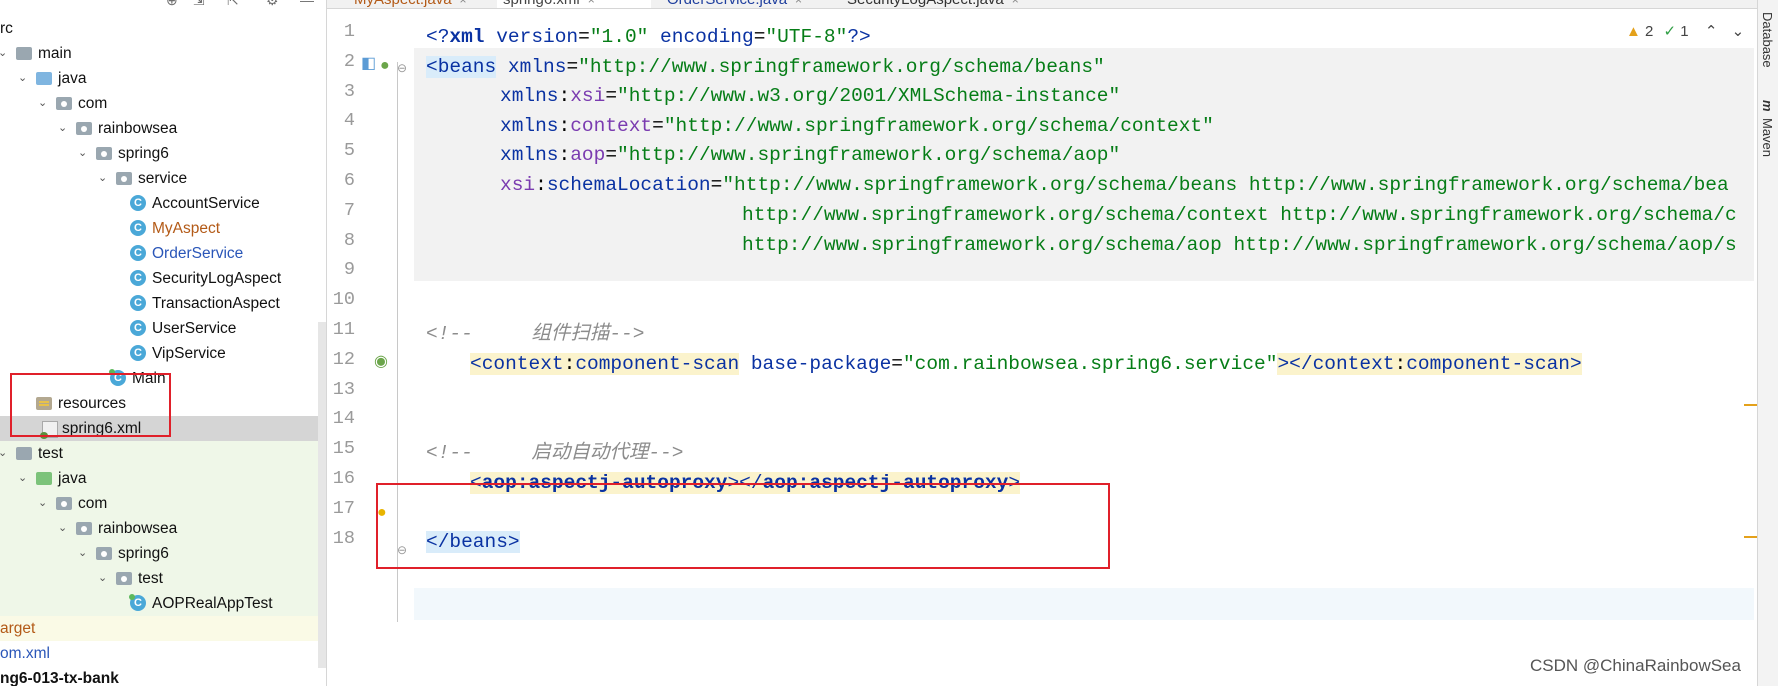 Image resolution: width=1778 pixels, height=686 pixels. Describe the element at coordinates (381, 362) in the screenshot. I see `spring-bean-icon: ◉` at that location.